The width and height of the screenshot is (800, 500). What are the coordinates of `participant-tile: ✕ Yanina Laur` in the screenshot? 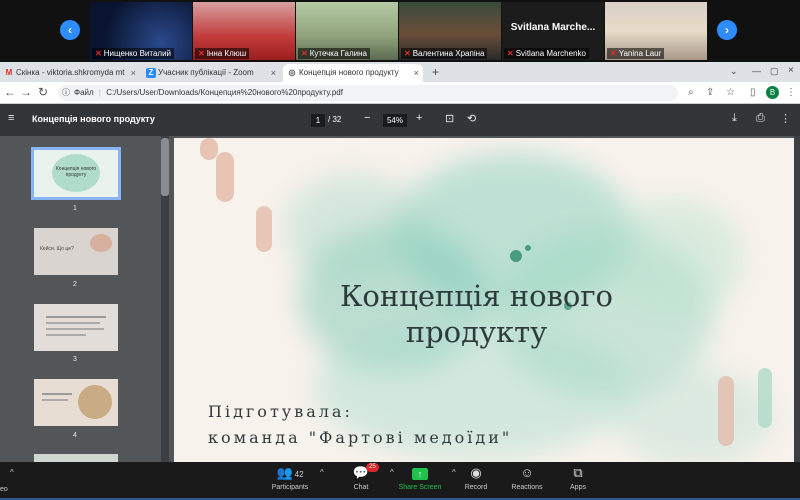 It's located at (656, 31).